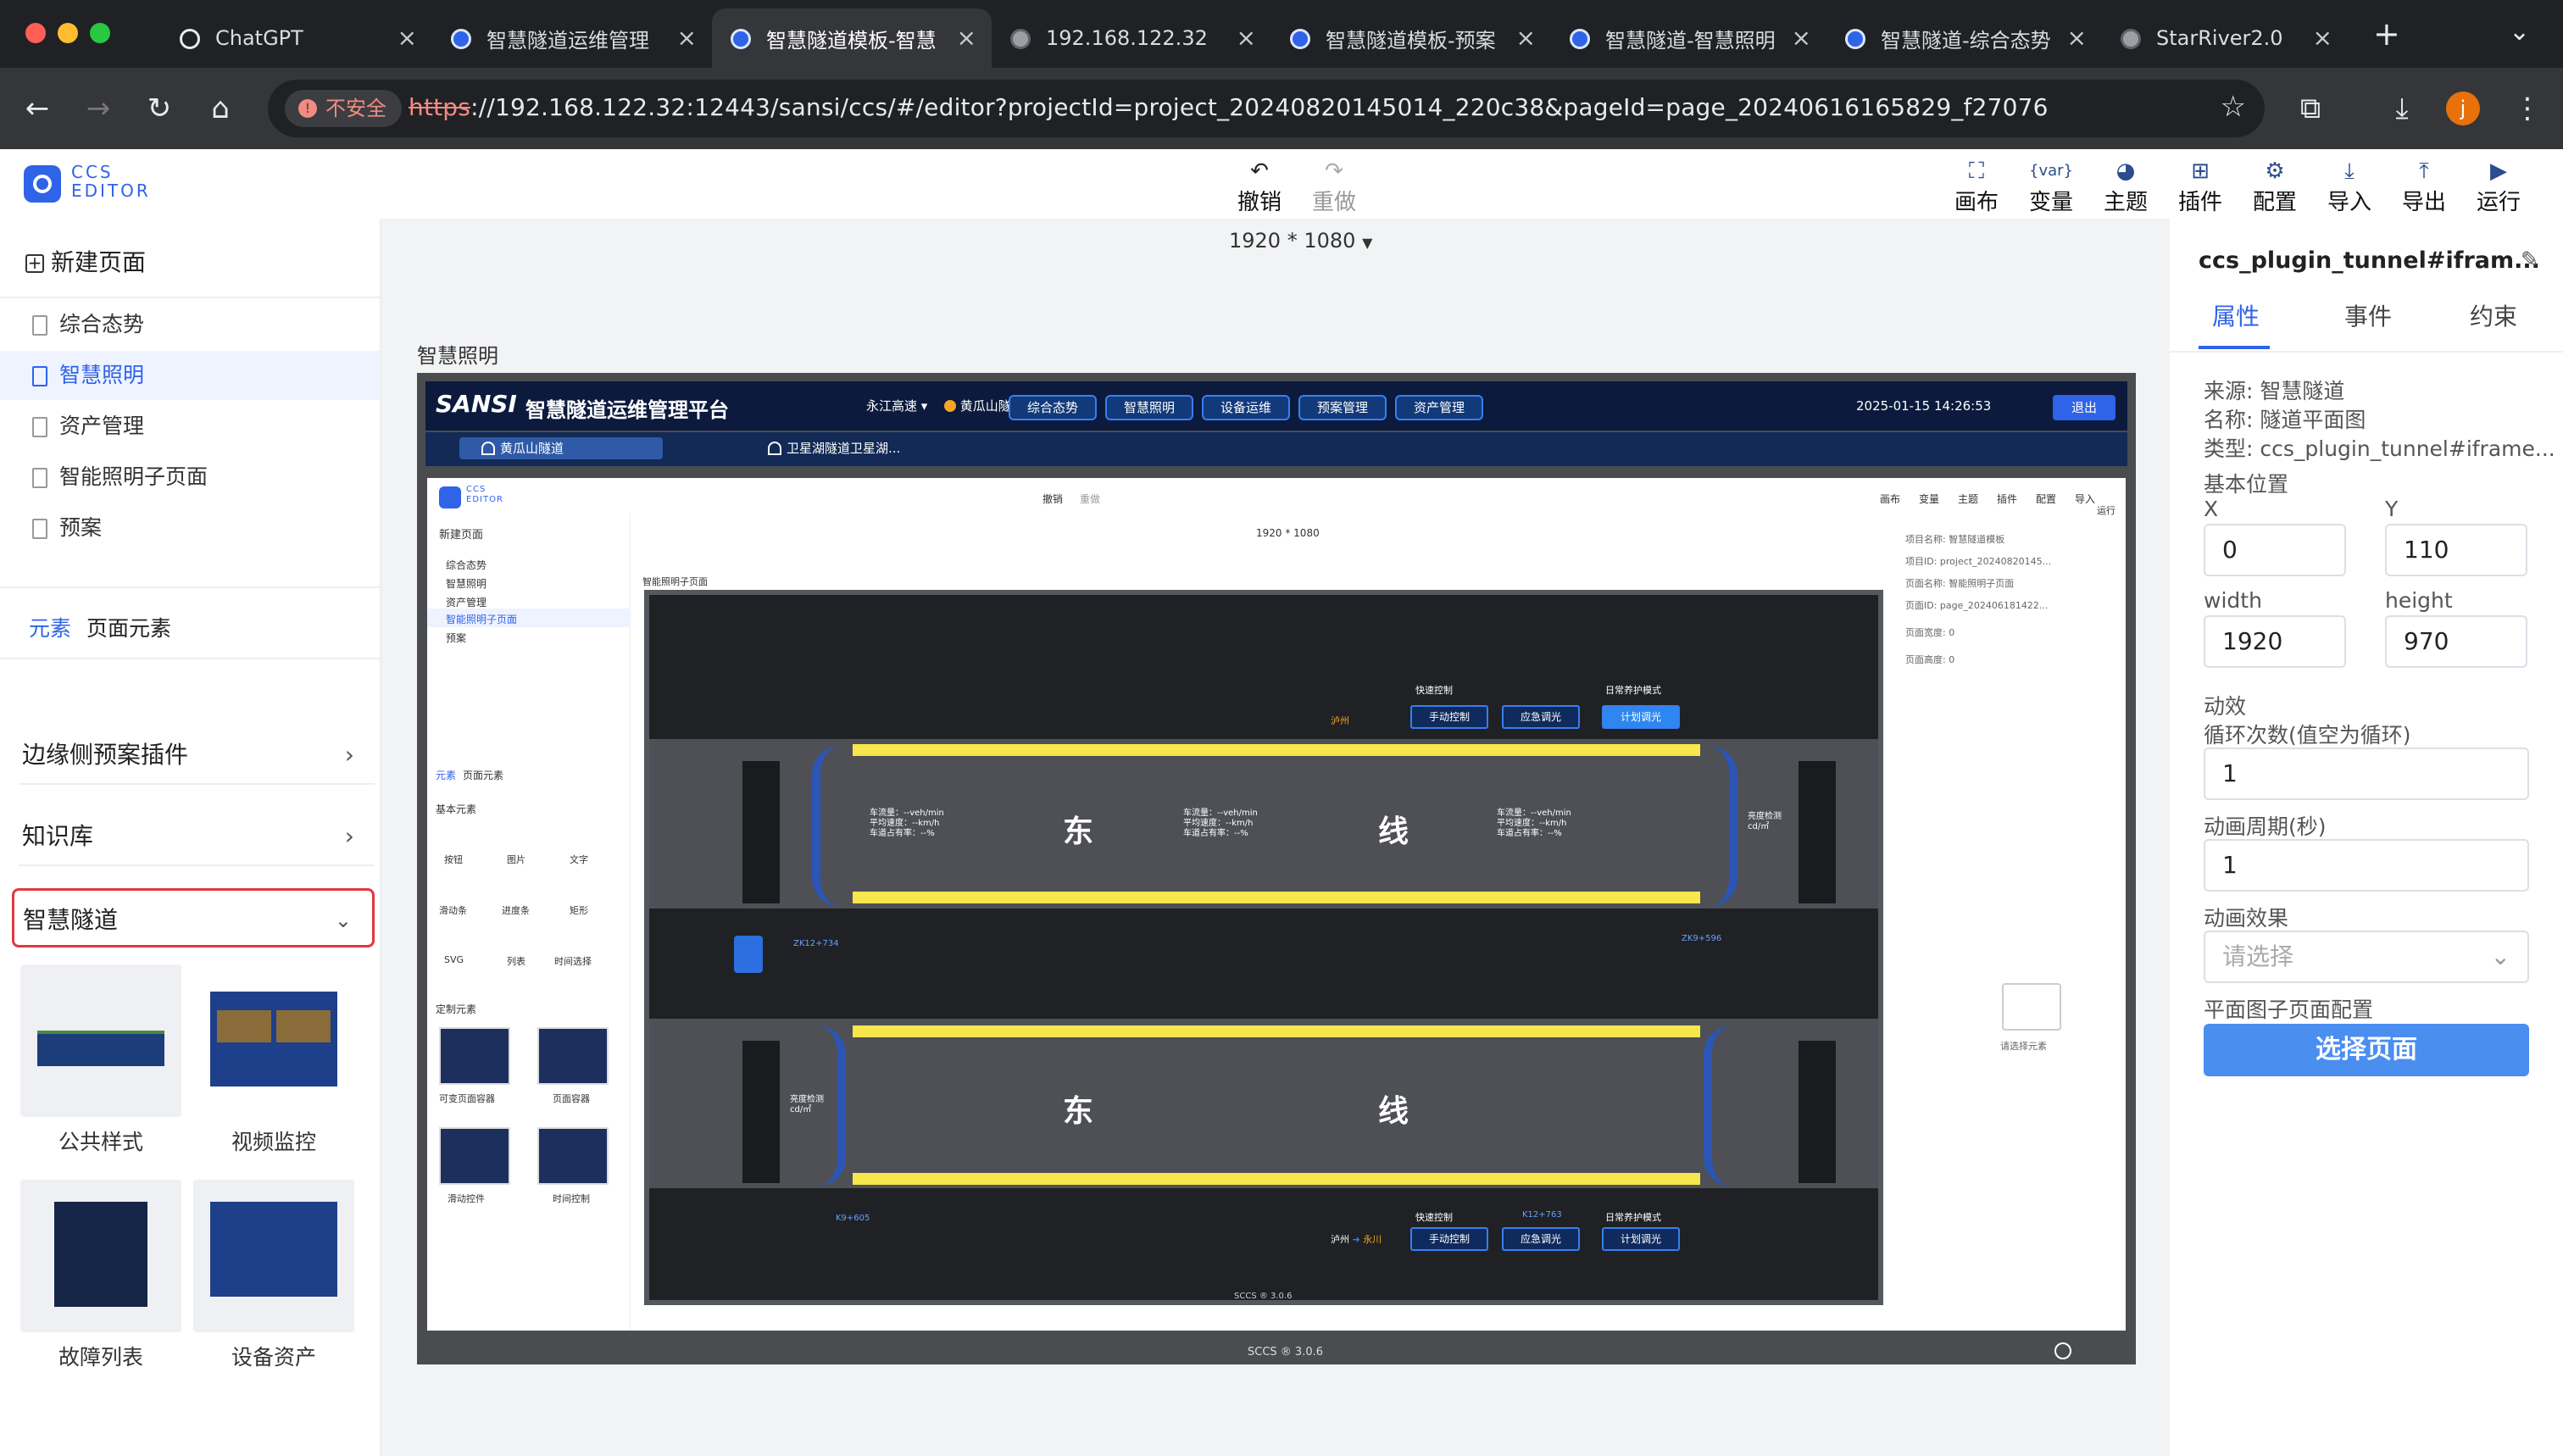  What do you see at coordinates (1131, 38) in the screenshot?
I see `browser-tab-ip: 192.168.122.32 ×` at bounding box center [1131, 38].